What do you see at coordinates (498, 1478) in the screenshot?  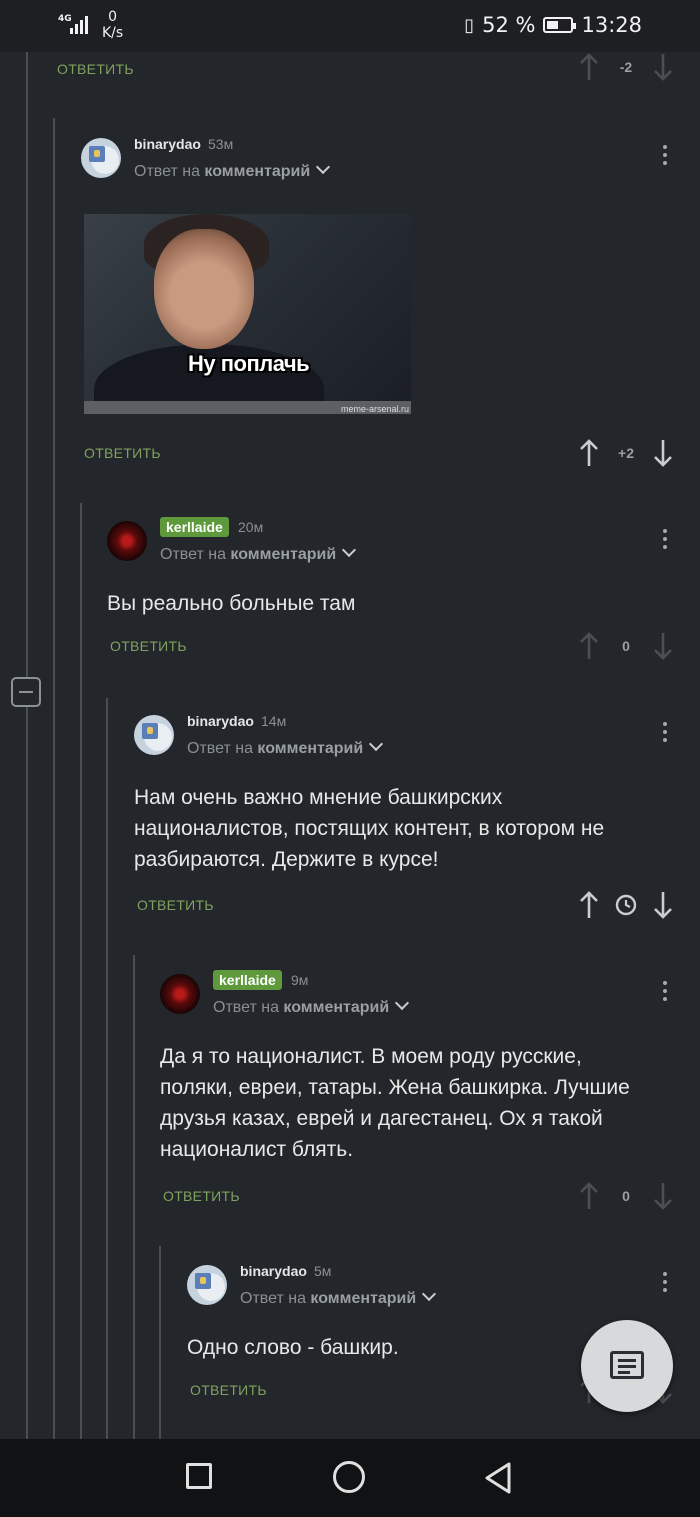 I see `triangle-back-icon` at bounding box center [498, 1478].